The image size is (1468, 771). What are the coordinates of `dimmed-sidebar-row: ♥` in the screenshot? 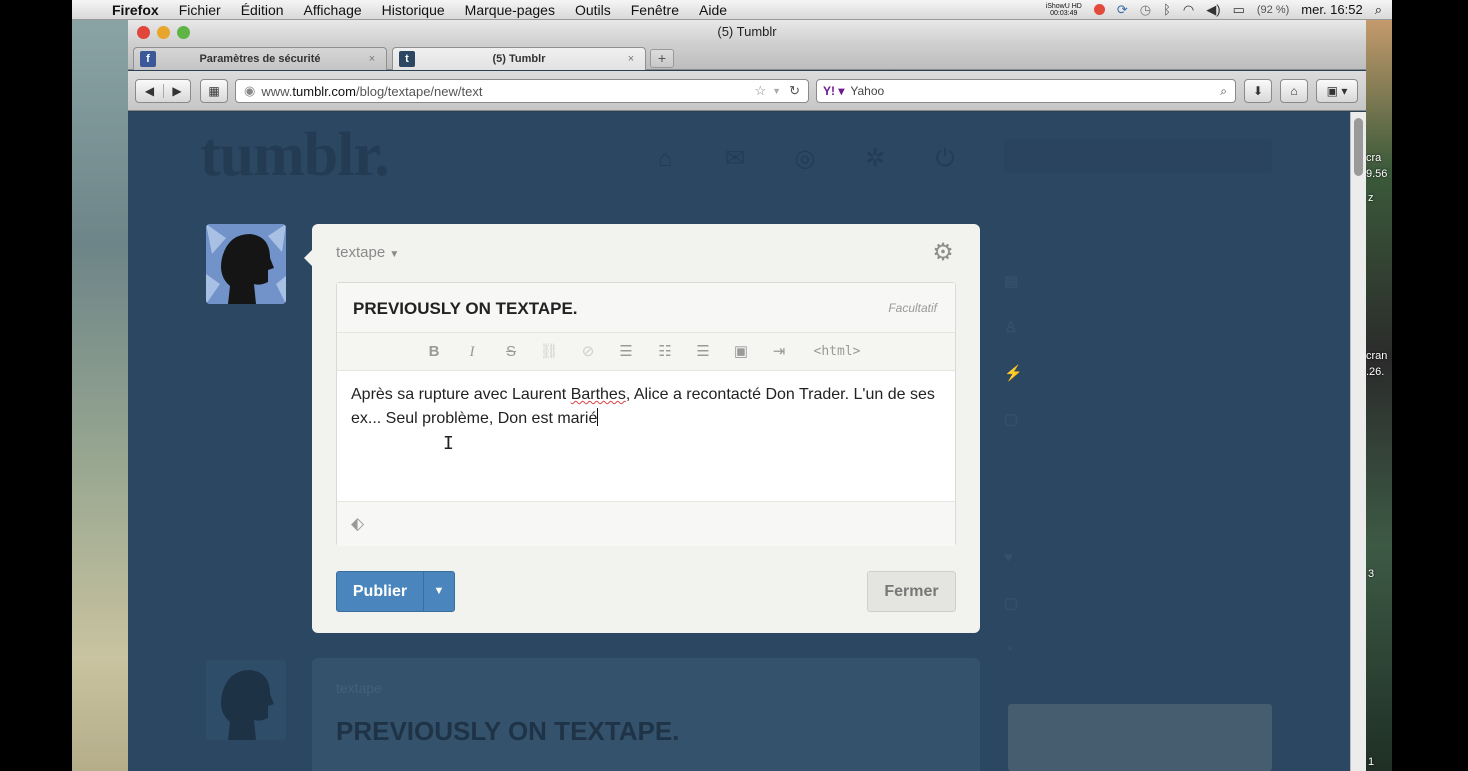 It's located at (1138, 557).